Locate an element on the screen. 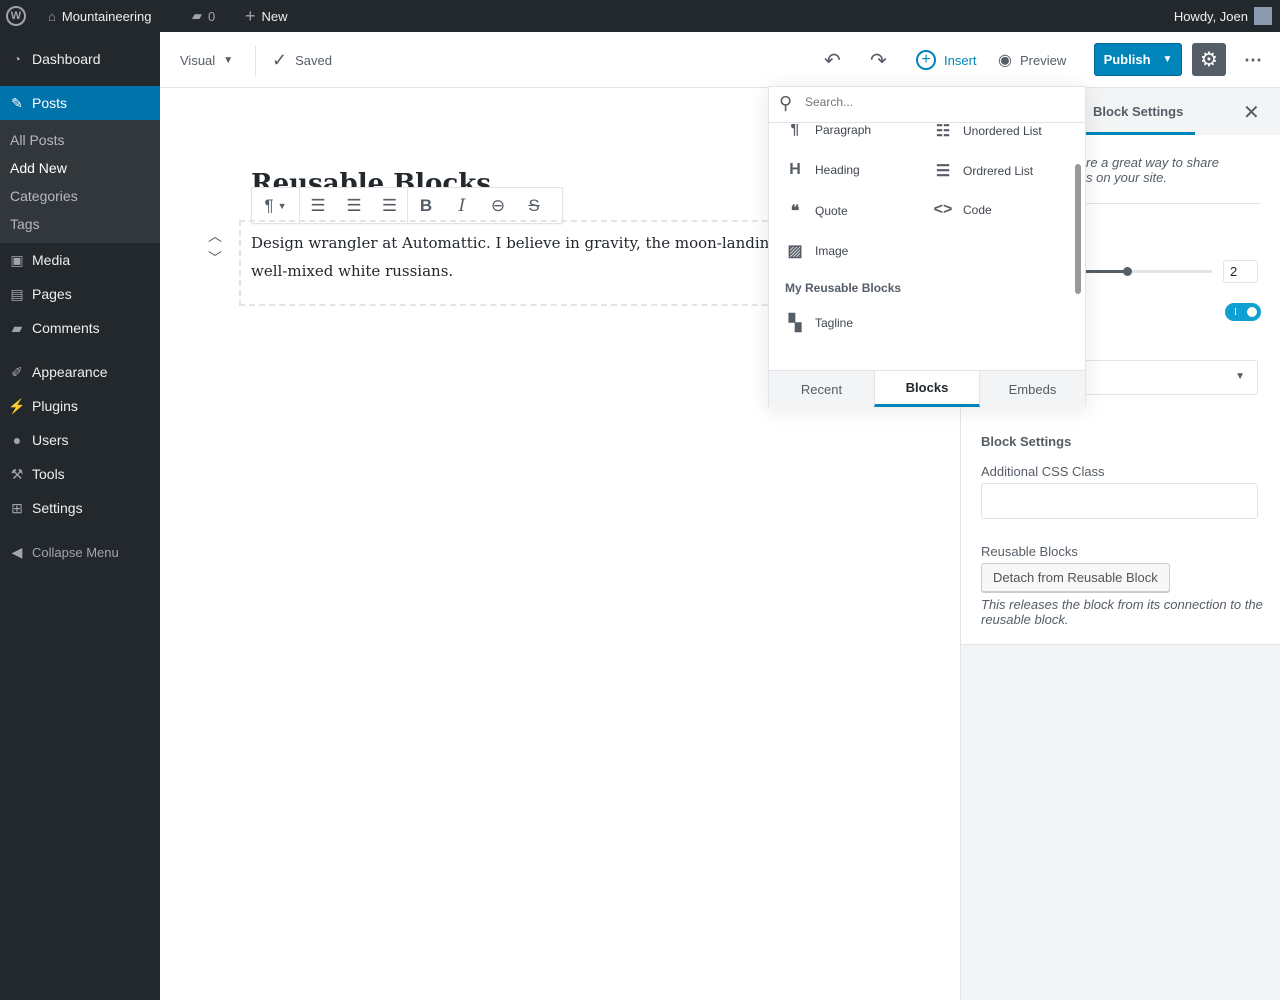 The width and height of the screenshot is (1280, 1000). search-field: ⚲ is located at coordinates (927, 105).